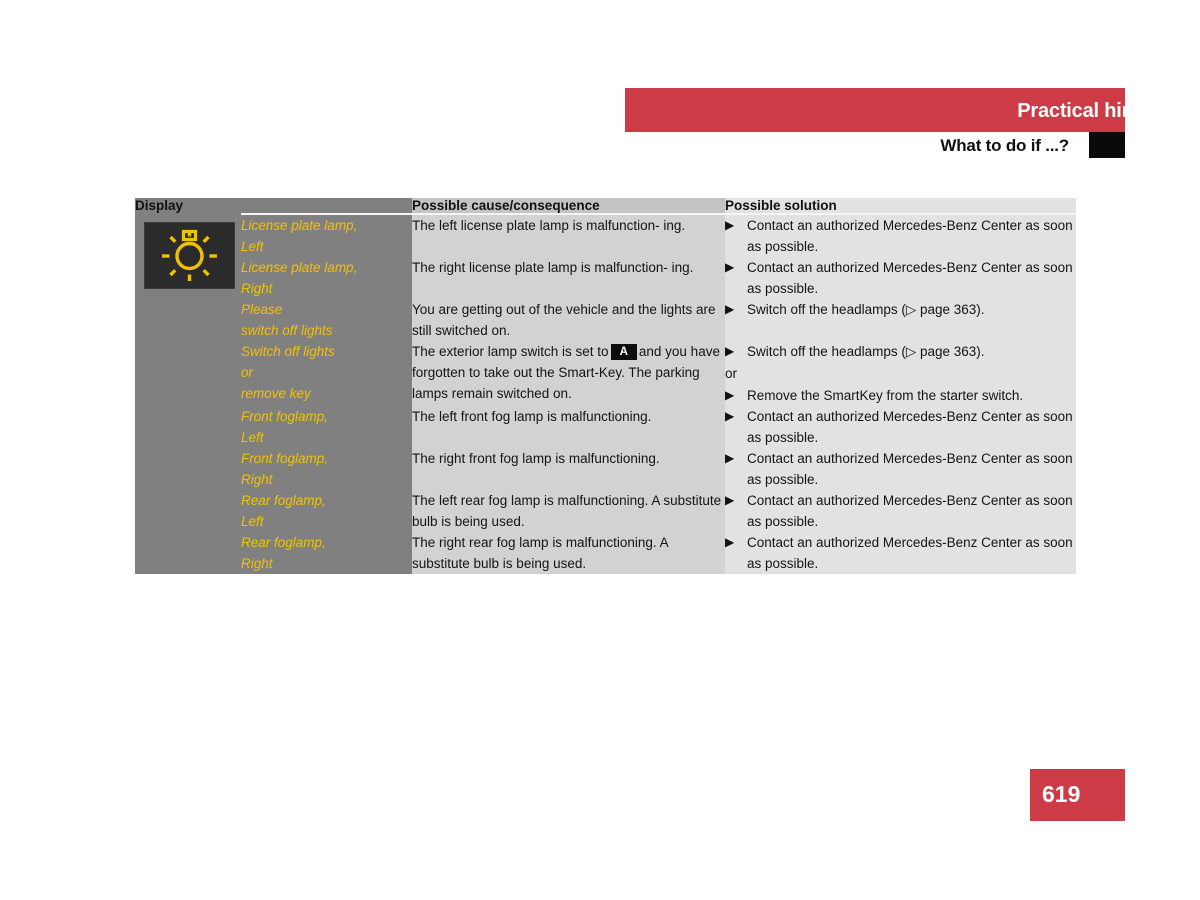  I want to click on display-text-cell: License plate lamp, Left, so click(326, 235).